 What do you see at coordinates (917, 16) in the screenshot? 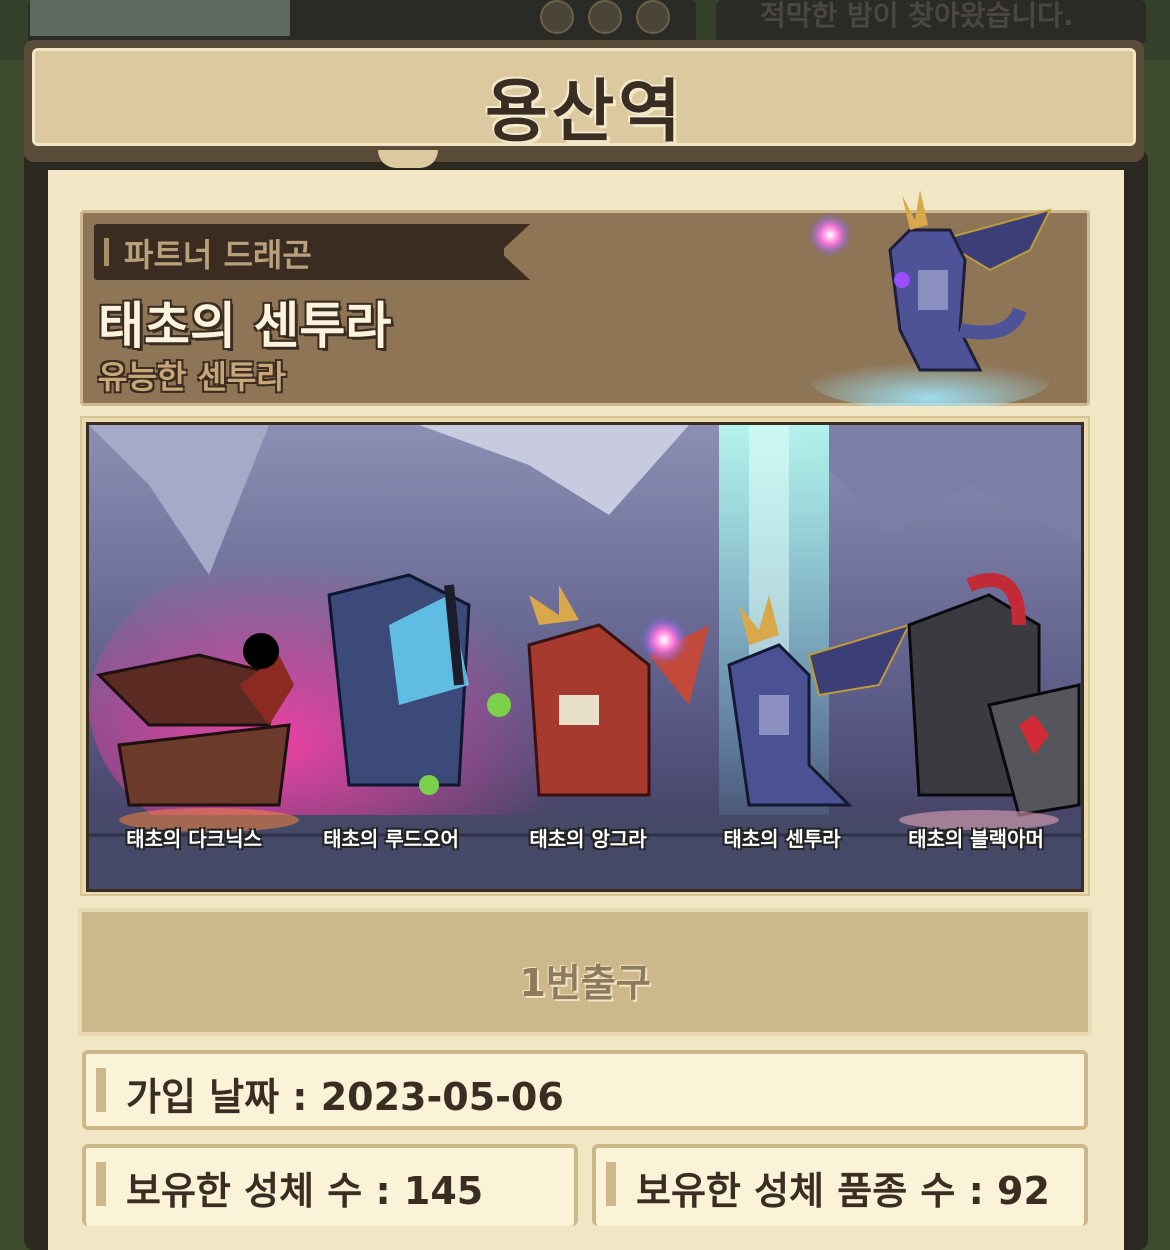
I see `background-notice-text: 적막한 밤이 찾아왔습니다.` at bounding box center [917, 16].